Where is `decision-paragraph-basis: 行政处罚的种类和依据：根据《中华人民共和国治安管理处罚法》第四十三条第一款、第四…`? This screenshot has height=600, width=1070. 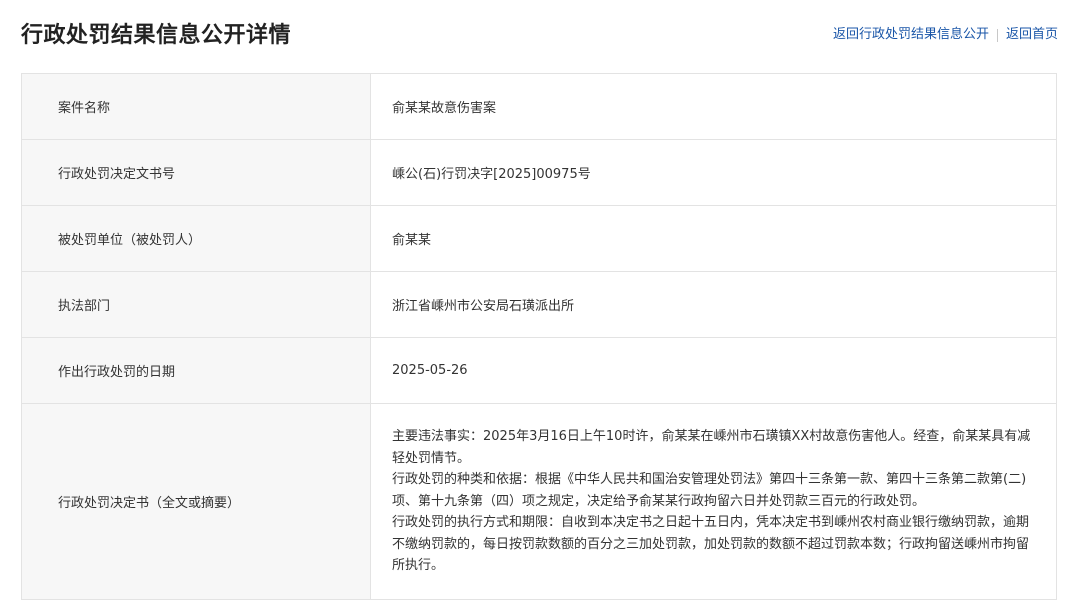 decision-paragraph-basis: 行政处罚的种类和依据：根据《中华人民共和国治安管理处罚法》第四十三条第一款、第四… is located at coordinates (709, 490).